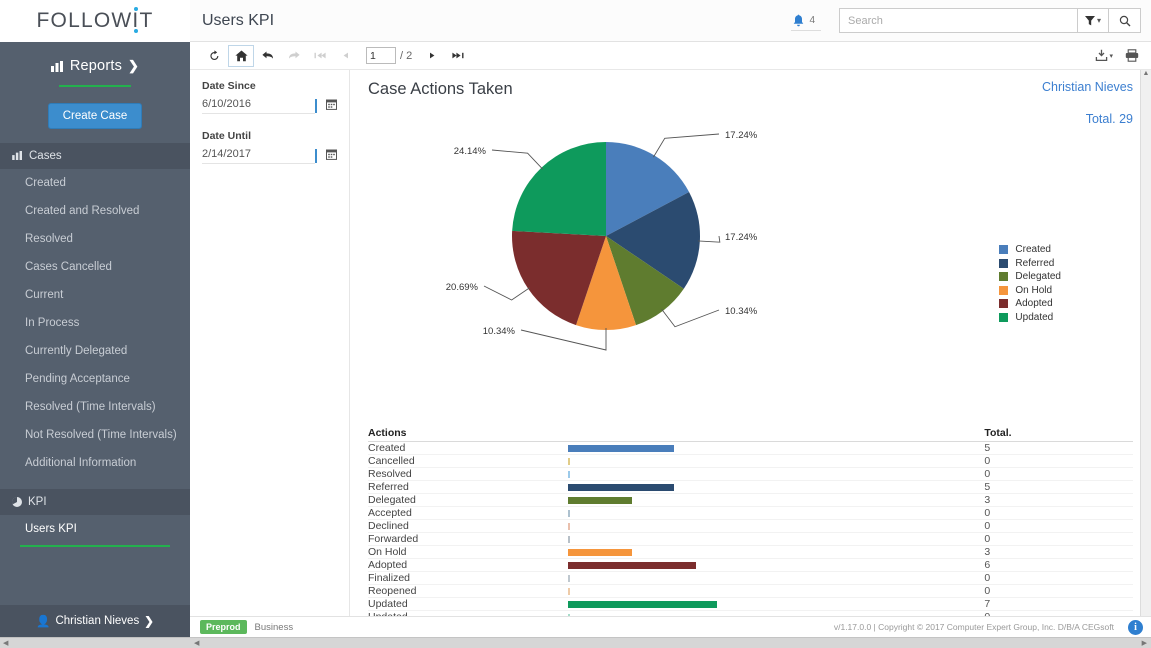  I want to click on home-icon, so click(241, 55).